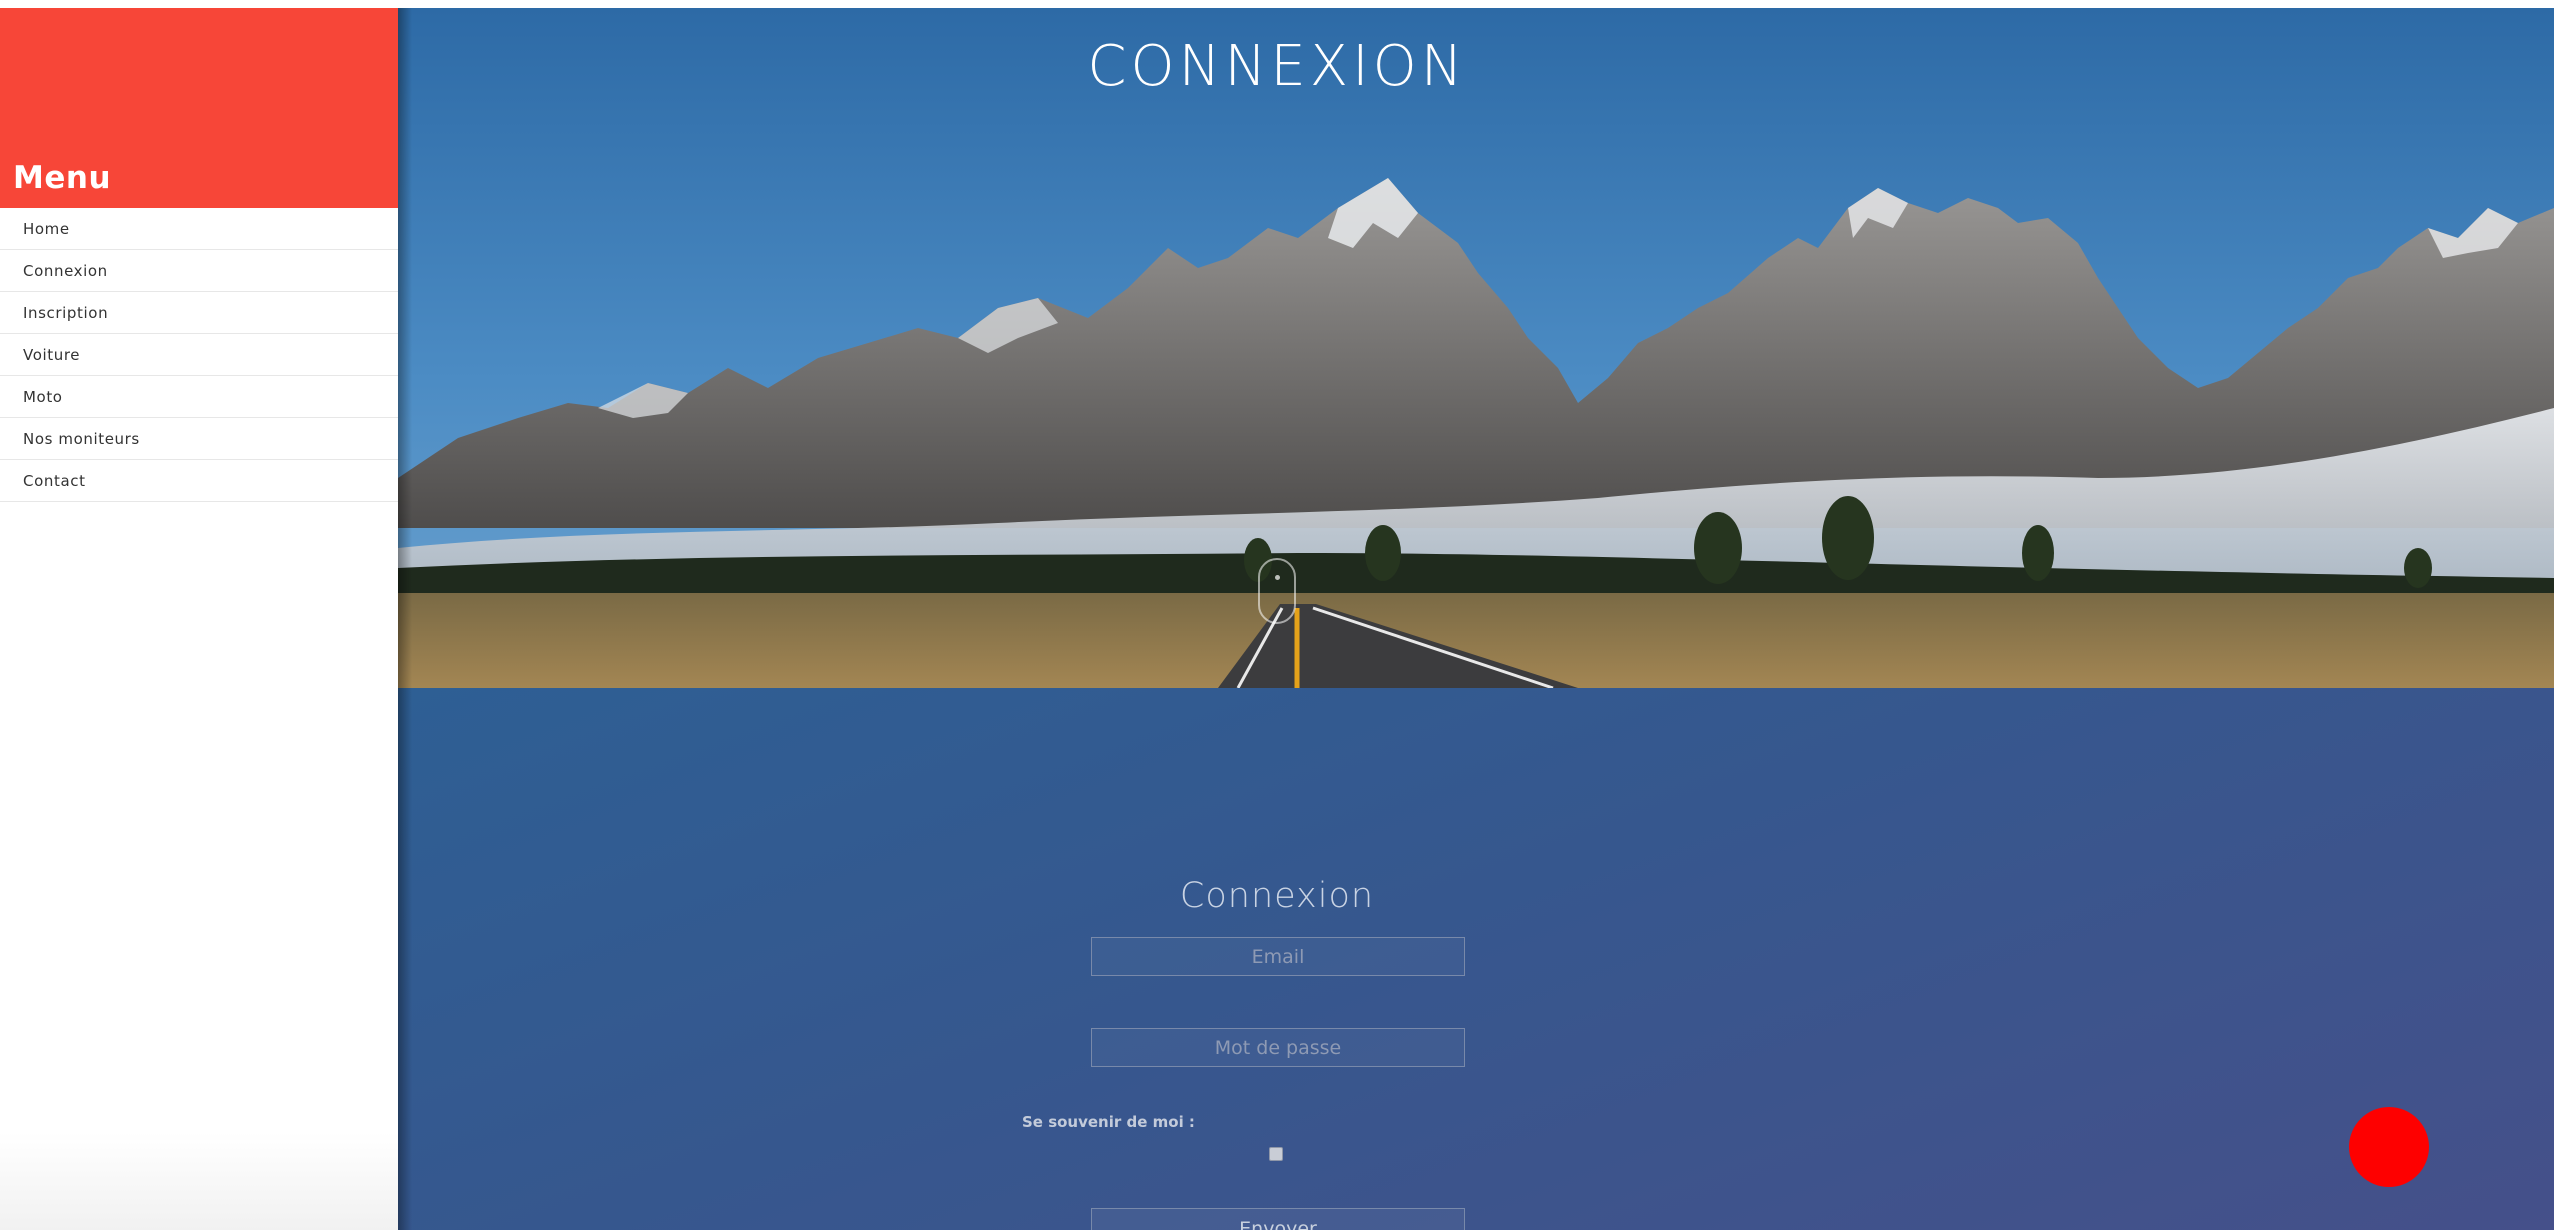 The width and height of the screenshot is (2554, 1230). I want to click on menu-item-nos-moniteurs: Nos moniteurs, so click(199, 439).